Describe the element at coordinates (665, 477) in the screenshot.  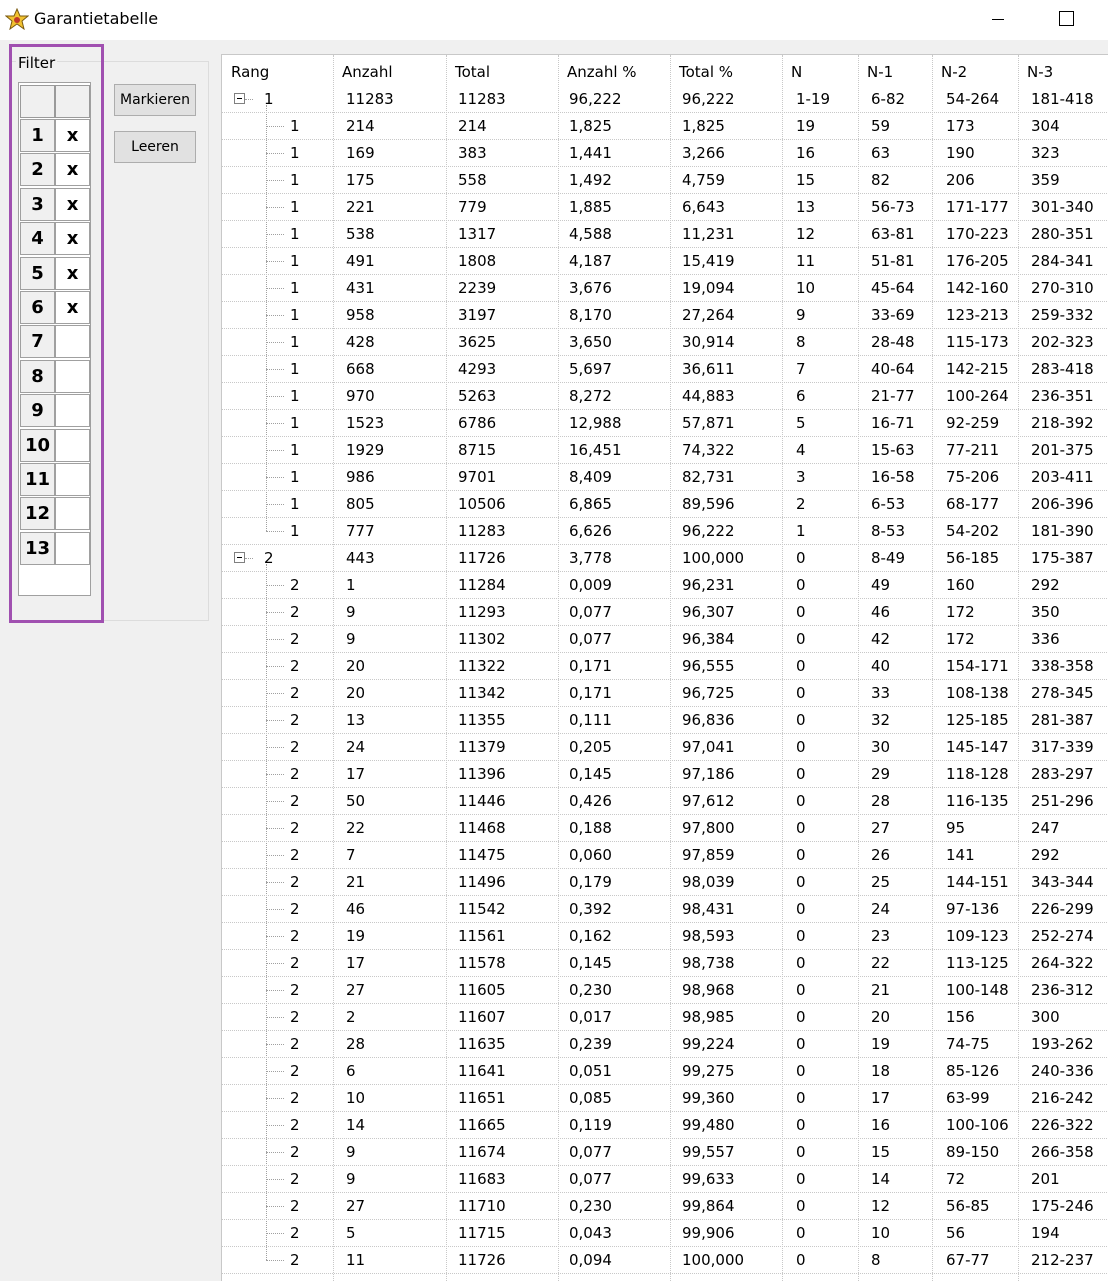
I see `table-row: 1 986 9701 8,409 82,731 3 16-58 75-206 203-411` at that location.